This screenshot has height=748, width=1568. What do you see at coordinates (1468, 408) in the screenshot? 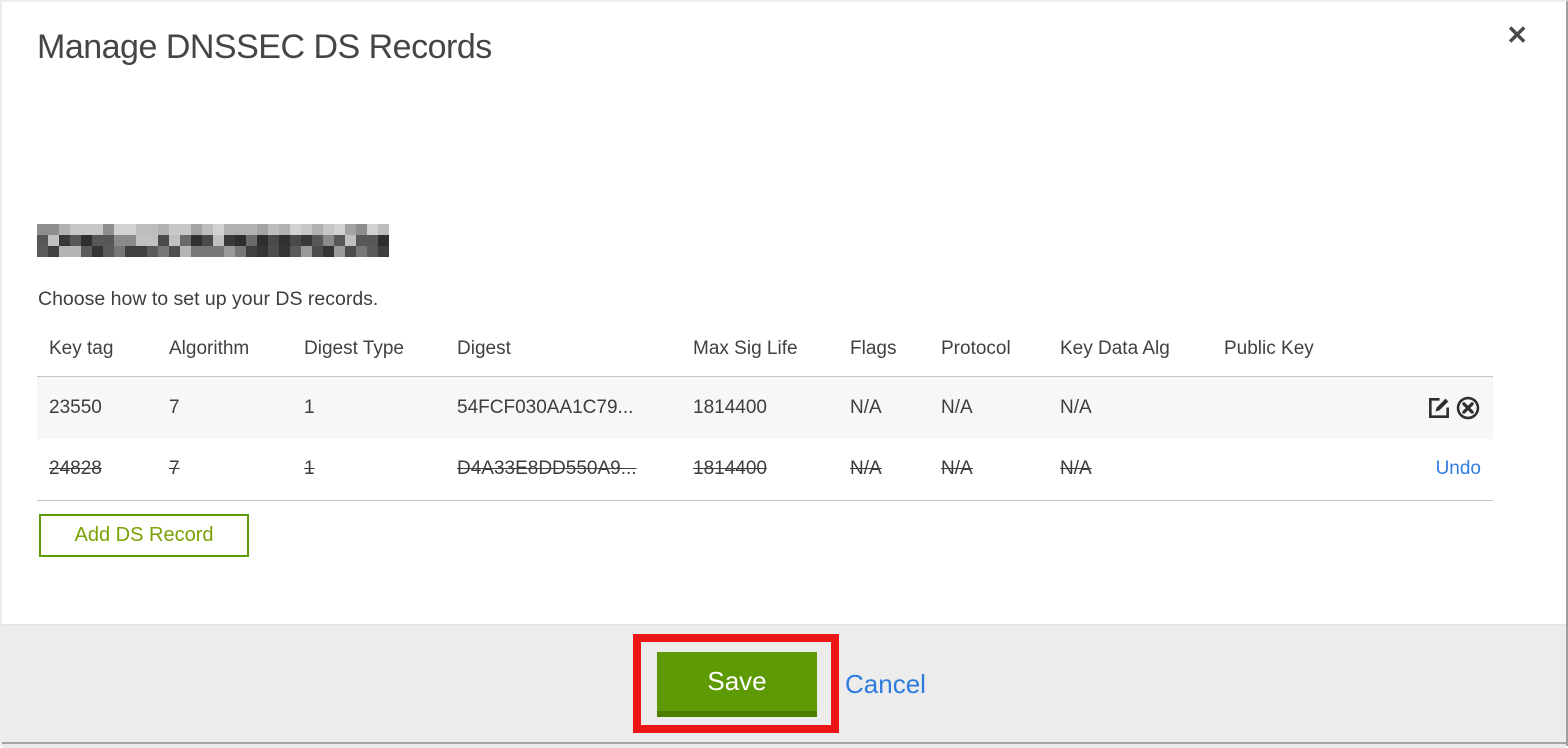
I see `delete-icon` at bounding box center [1468, 408].